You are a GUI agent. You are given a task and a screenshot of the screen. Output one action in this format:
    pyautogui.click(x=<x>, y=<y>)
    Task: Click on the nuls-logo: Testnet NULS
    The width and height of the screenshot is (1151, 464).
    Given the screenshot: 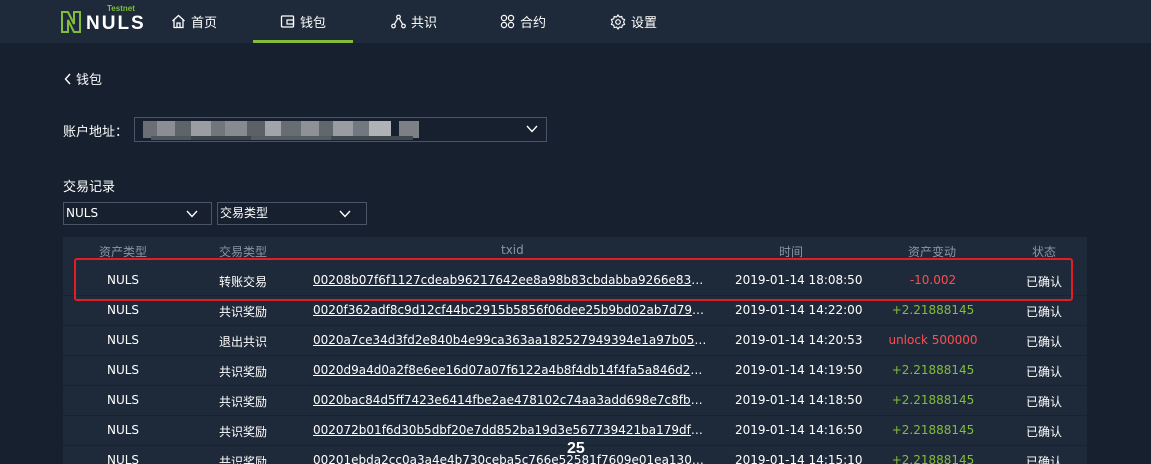 What is the action you would take?
    pyautogui.click(x=102, y=20)
    